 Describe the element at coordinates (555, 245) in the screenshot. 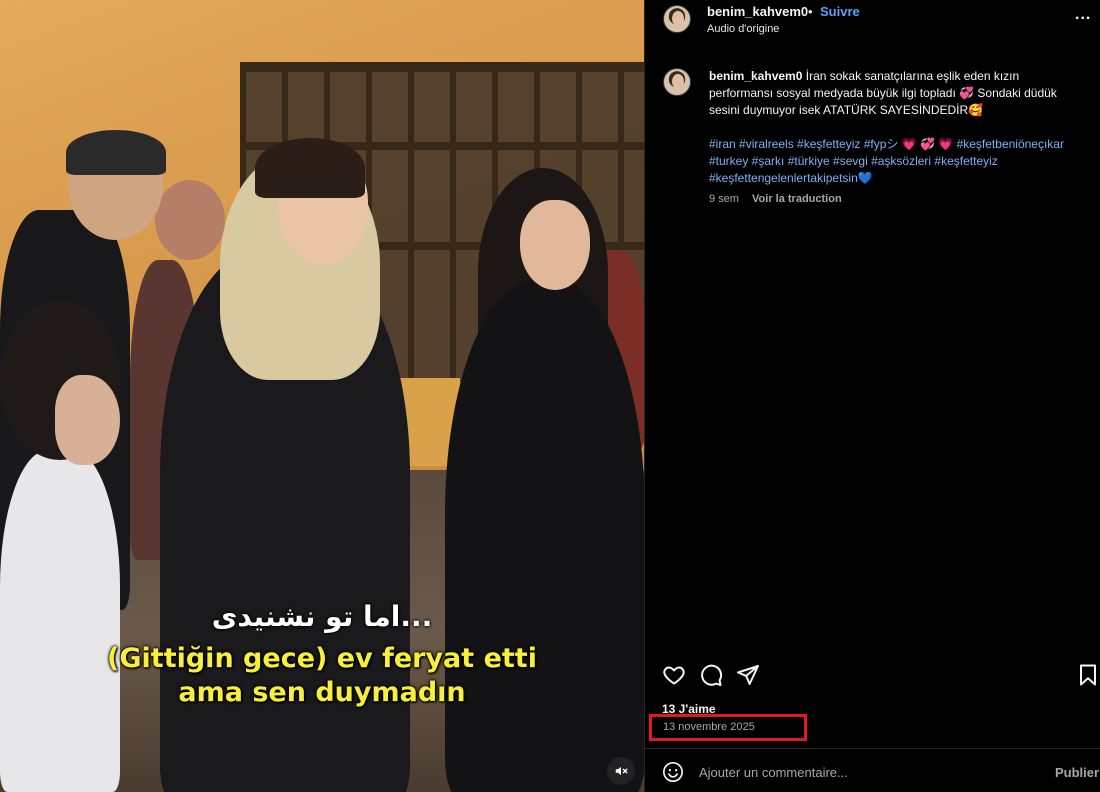

I see `video-woman-face` at that location.